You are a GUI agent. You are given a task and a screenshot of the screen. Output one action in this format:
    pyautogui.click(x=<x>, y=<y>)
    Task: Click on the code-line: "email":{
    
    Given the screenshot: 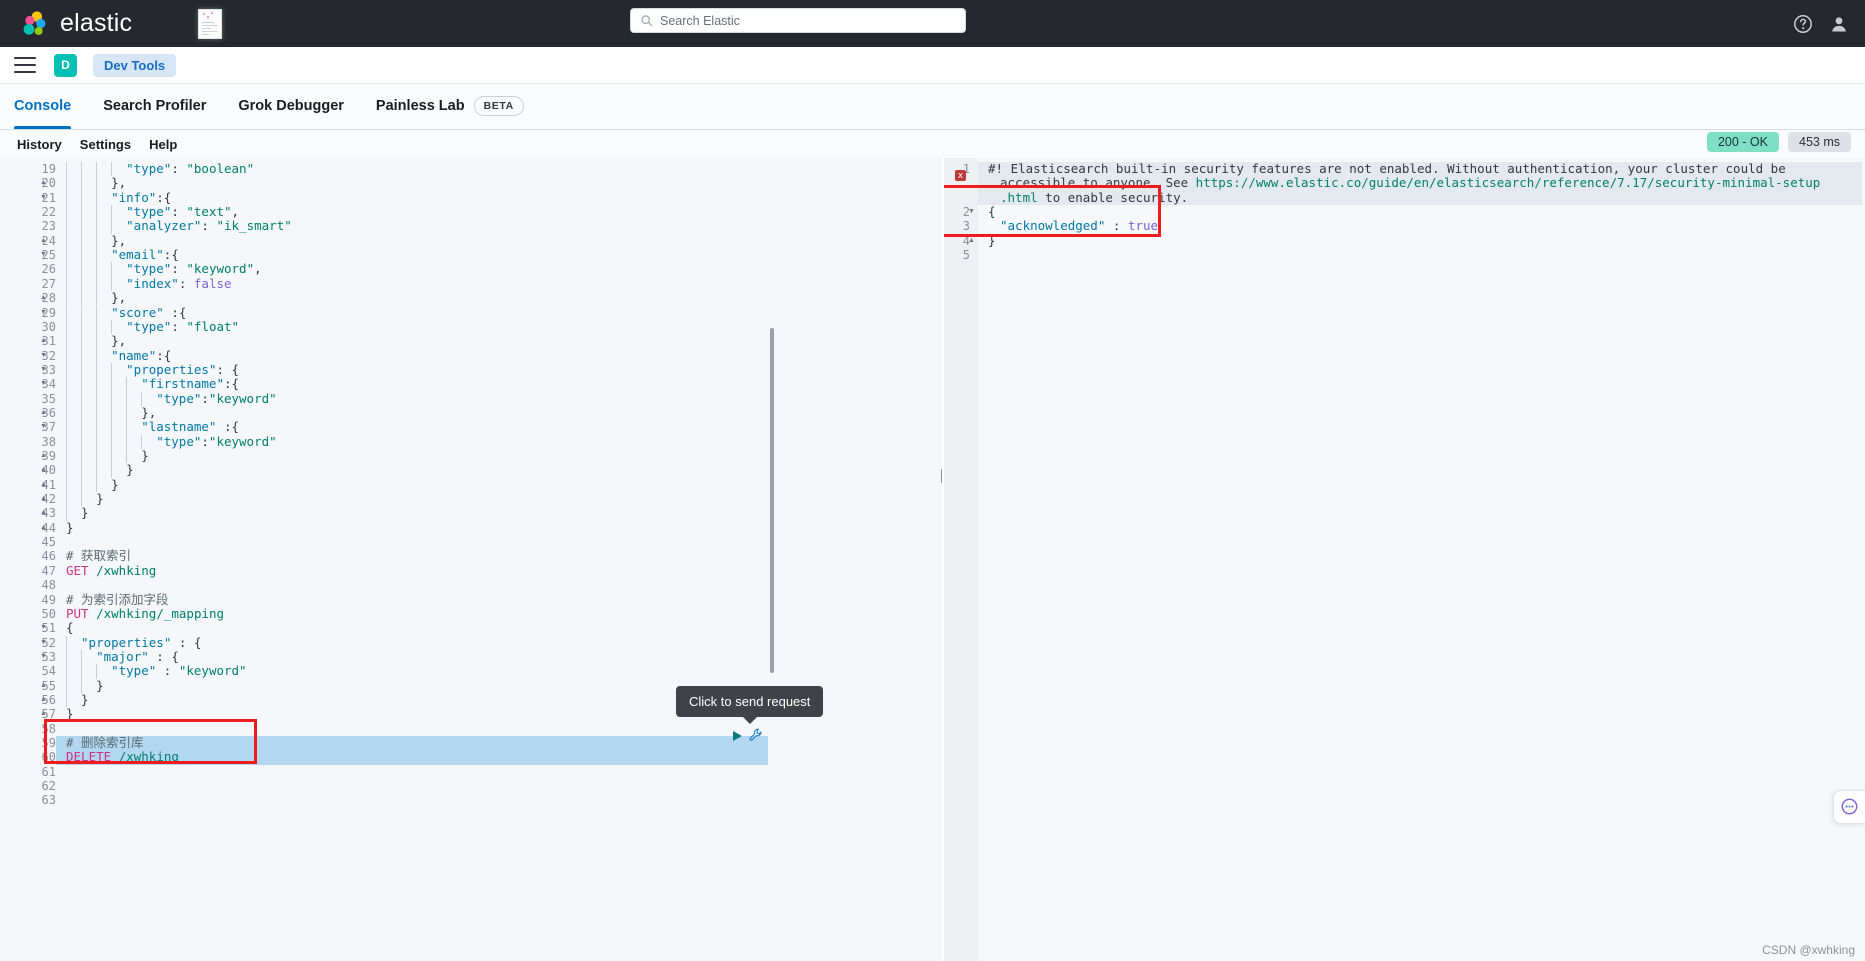 What is the action you would take?
    pyautogui.click(x=145, y=254)
    